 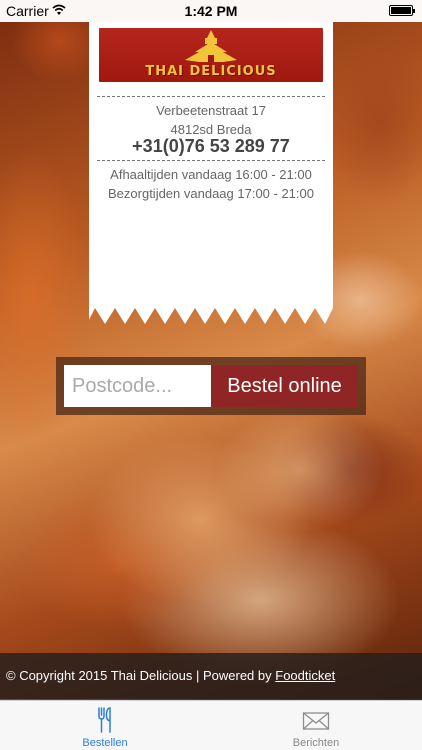 I want to click on address-street: Verbeetenstraat 17, so click(x=211, y=110).